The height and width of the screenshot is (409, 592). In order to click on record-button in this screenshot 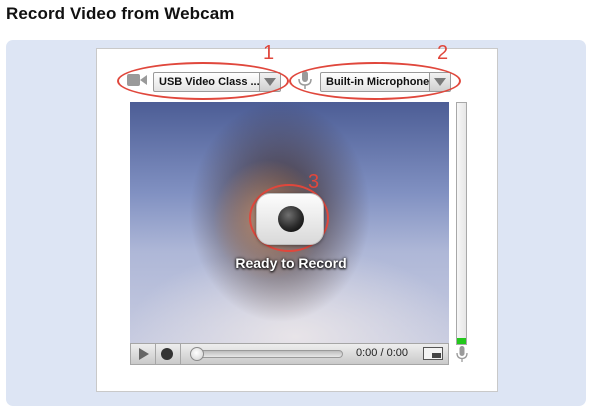, I will do `click(290, 219)`.